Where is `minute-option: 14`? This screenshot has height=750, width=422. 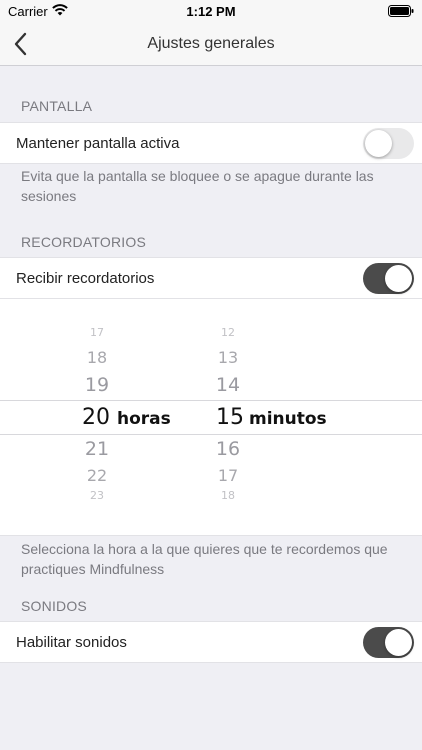 minute-option: 14 is located at coordinates (228, 385).